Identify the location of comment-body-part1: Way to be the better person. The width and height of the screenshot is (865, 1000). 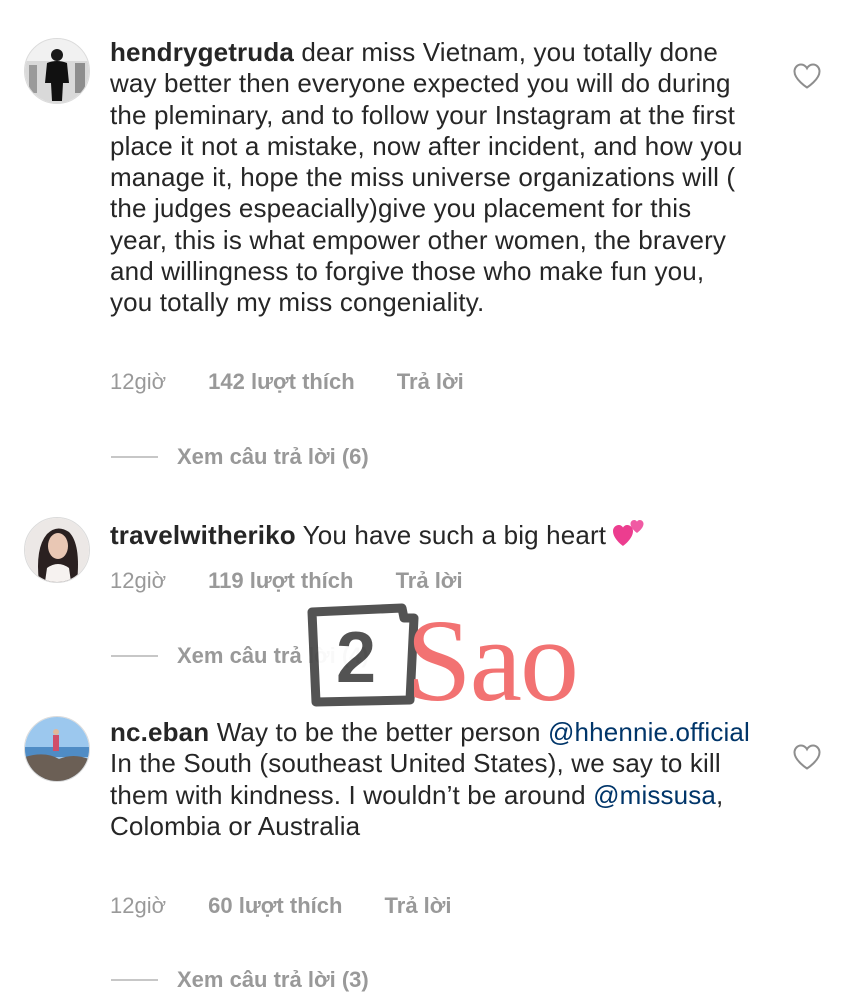
(378, 732).